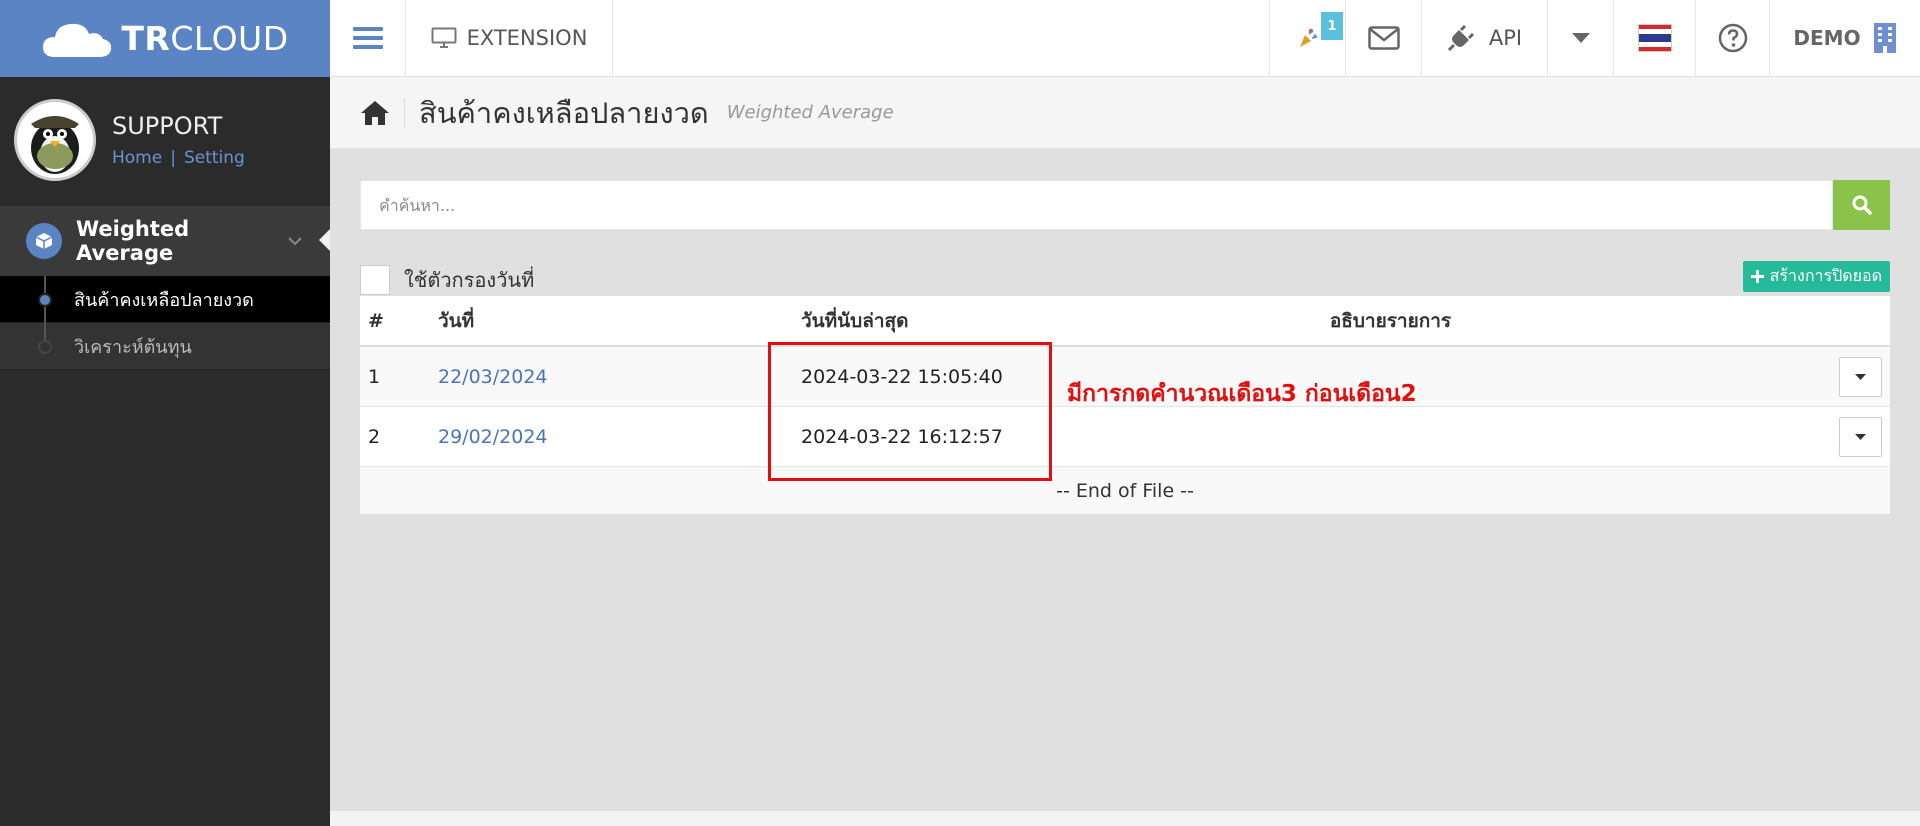 The width and height of the screenshot is (1920, 826). I want to click on create-closing-button: สร้างการปิดยอด, so click(1816, 276).